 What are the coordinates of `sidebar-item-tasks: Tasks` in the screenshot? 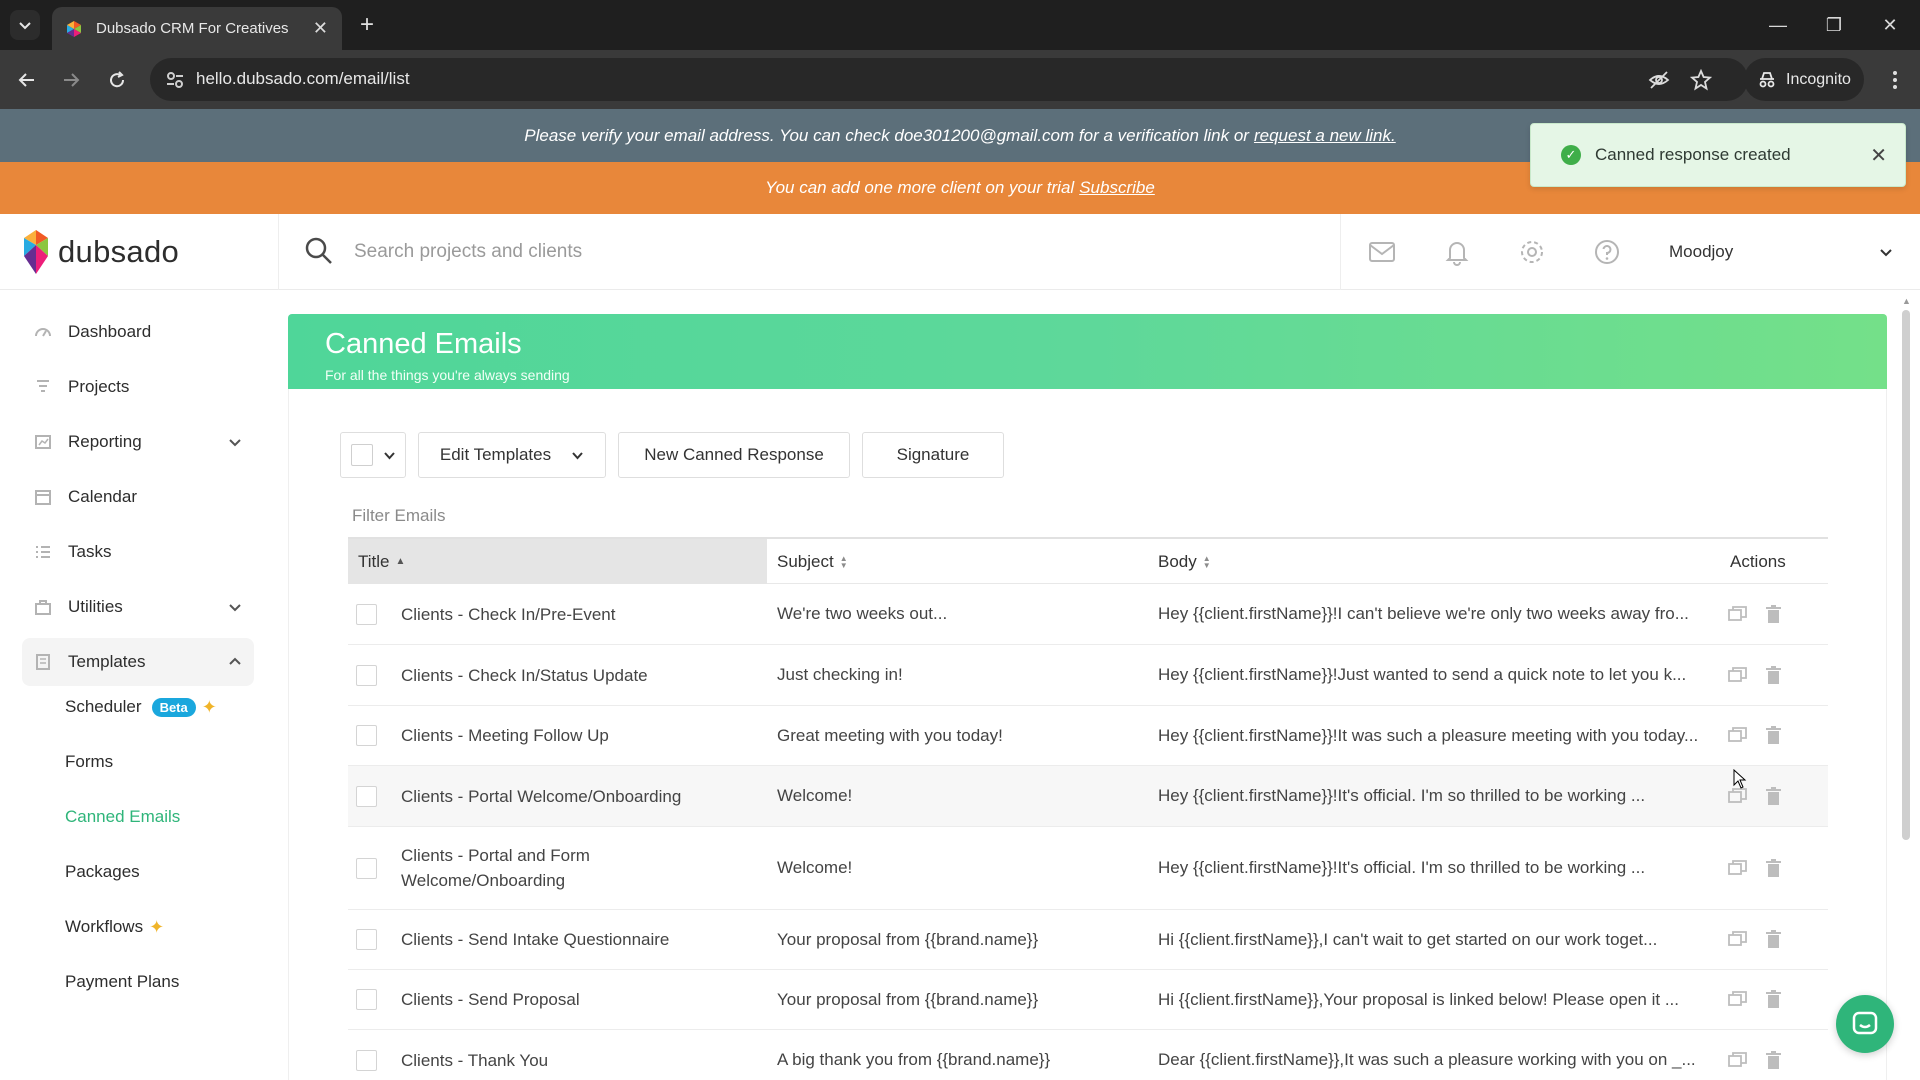 It's located at (138, 552).